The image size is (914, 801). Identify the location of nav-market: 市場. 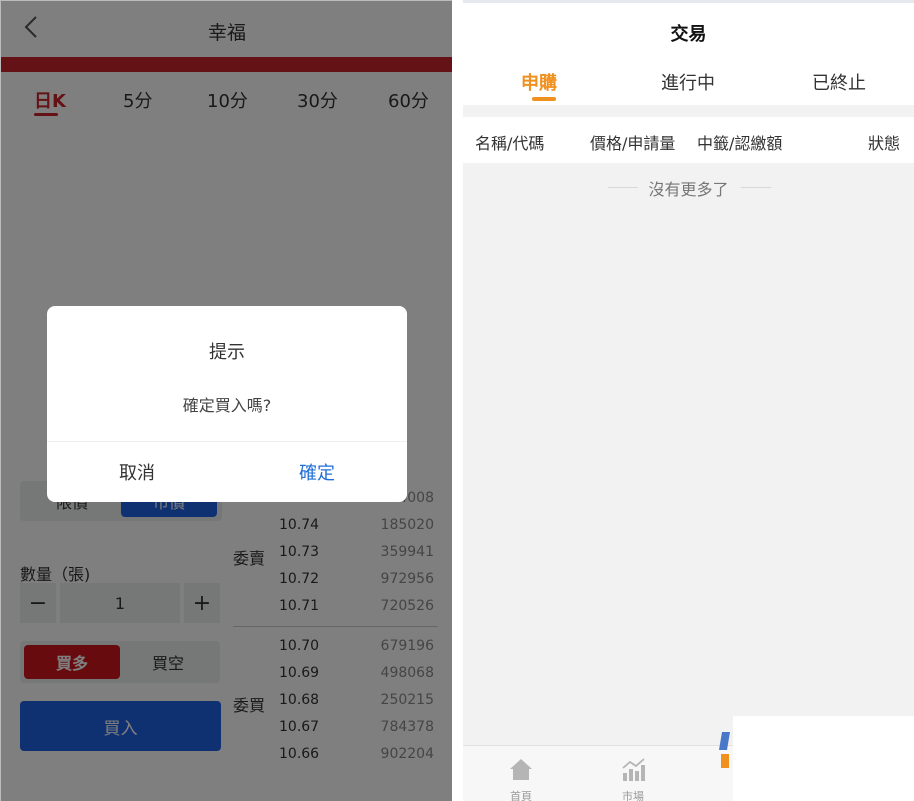
(633, 776).